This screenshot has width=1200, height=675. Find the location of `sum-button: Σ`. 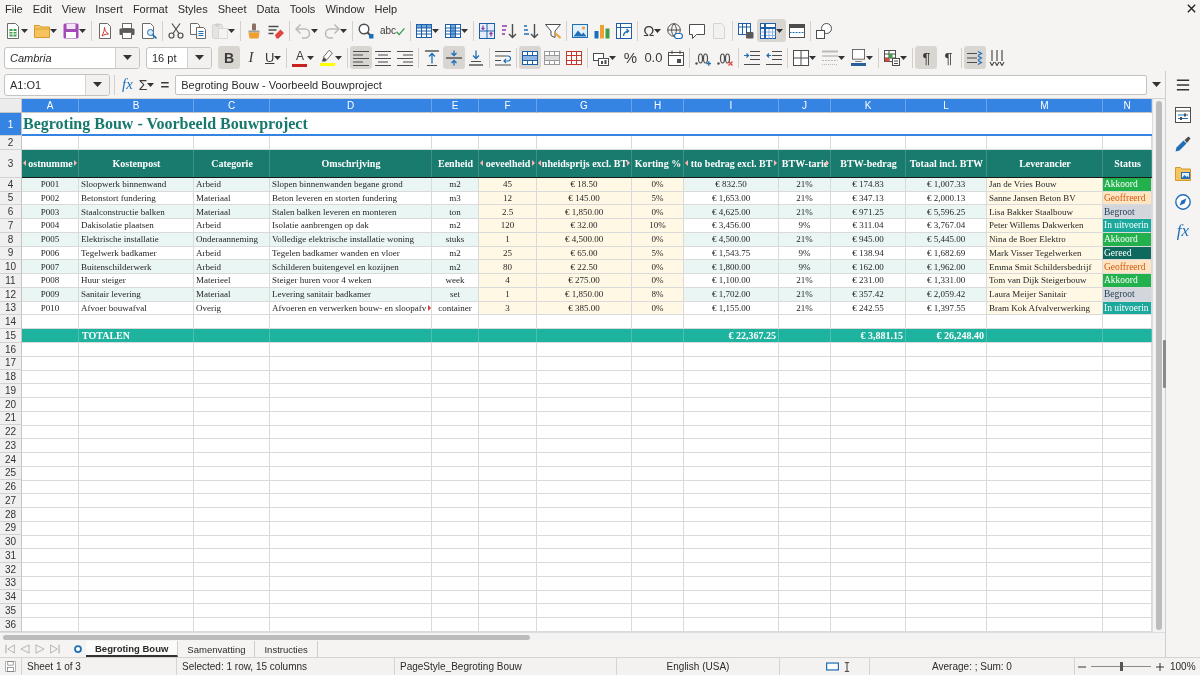

sum-button: Σ is located at coordinates (146, 84).